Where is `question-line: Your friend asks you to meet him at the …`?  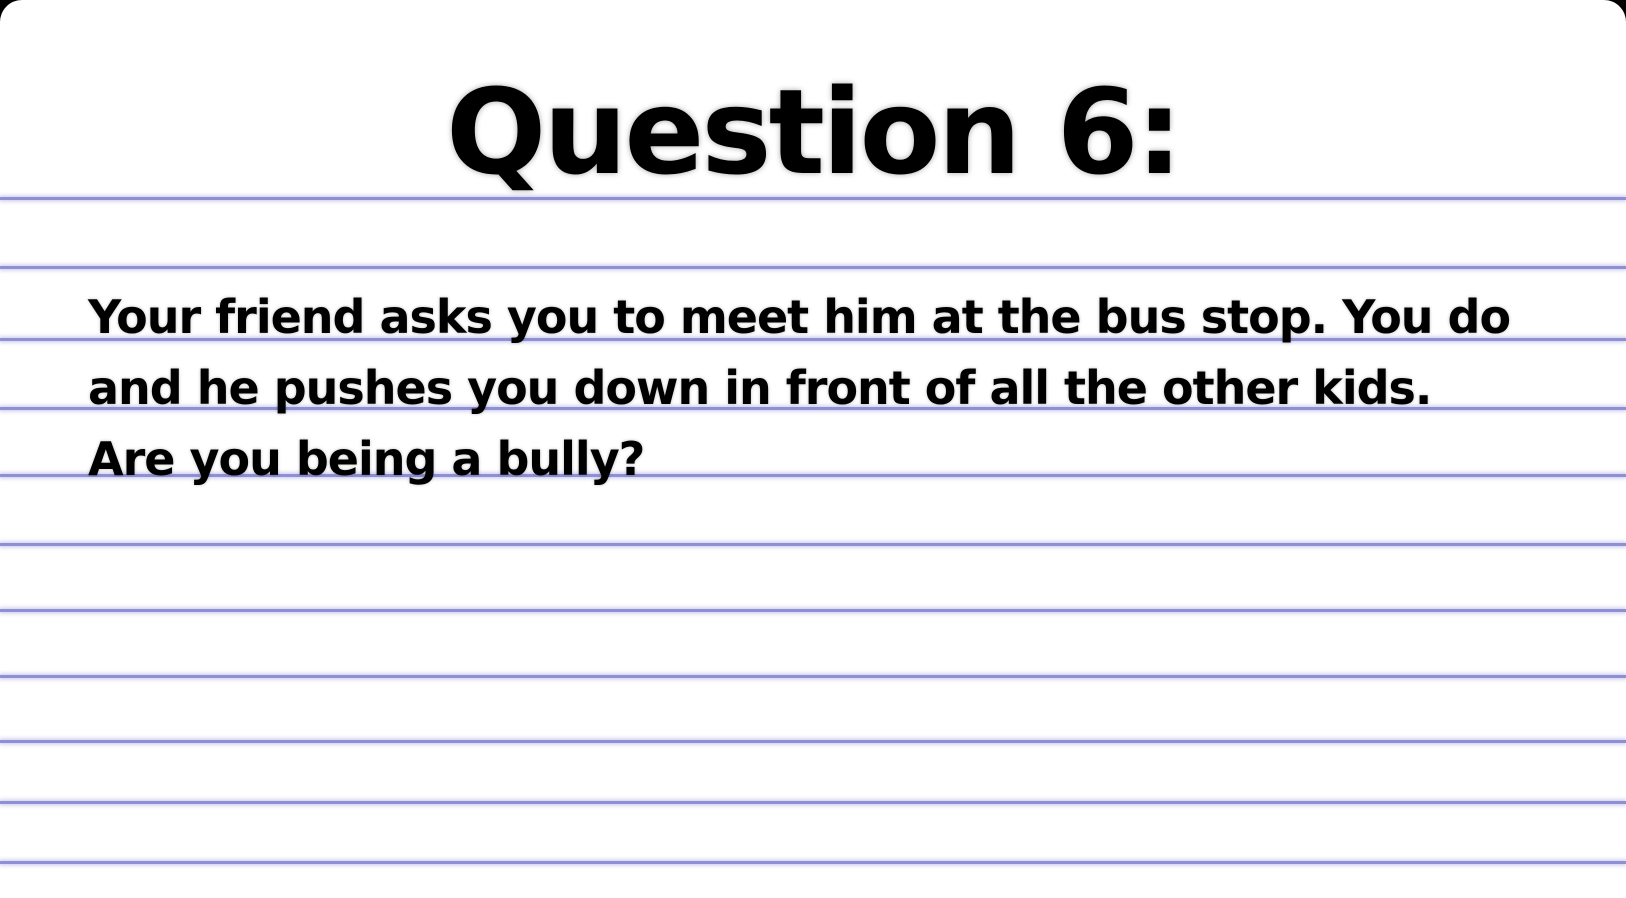
question-line: Your friend asks you to meet him at the … is located at coordinates (799, 317).